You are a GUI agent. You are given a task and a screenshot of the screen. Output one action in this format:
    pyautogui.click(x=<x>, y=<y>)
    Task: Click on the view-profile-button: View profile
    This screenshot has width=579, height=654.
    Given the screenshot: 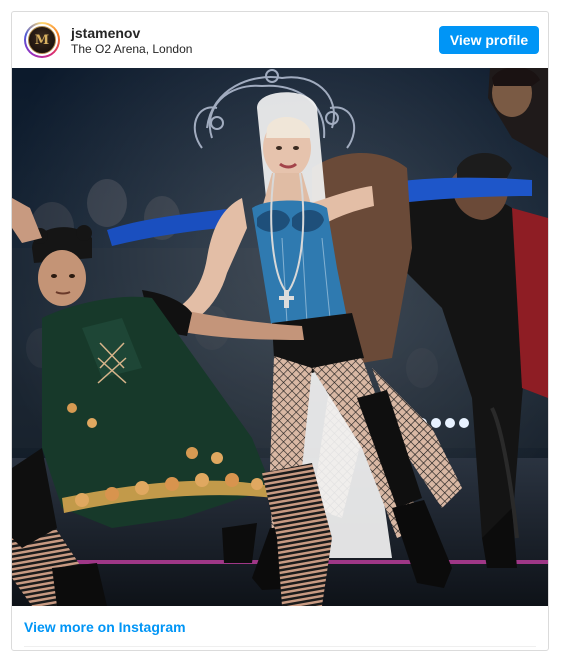 What is the action you would take?
    pyautogui.click(x=489, y=40)
    